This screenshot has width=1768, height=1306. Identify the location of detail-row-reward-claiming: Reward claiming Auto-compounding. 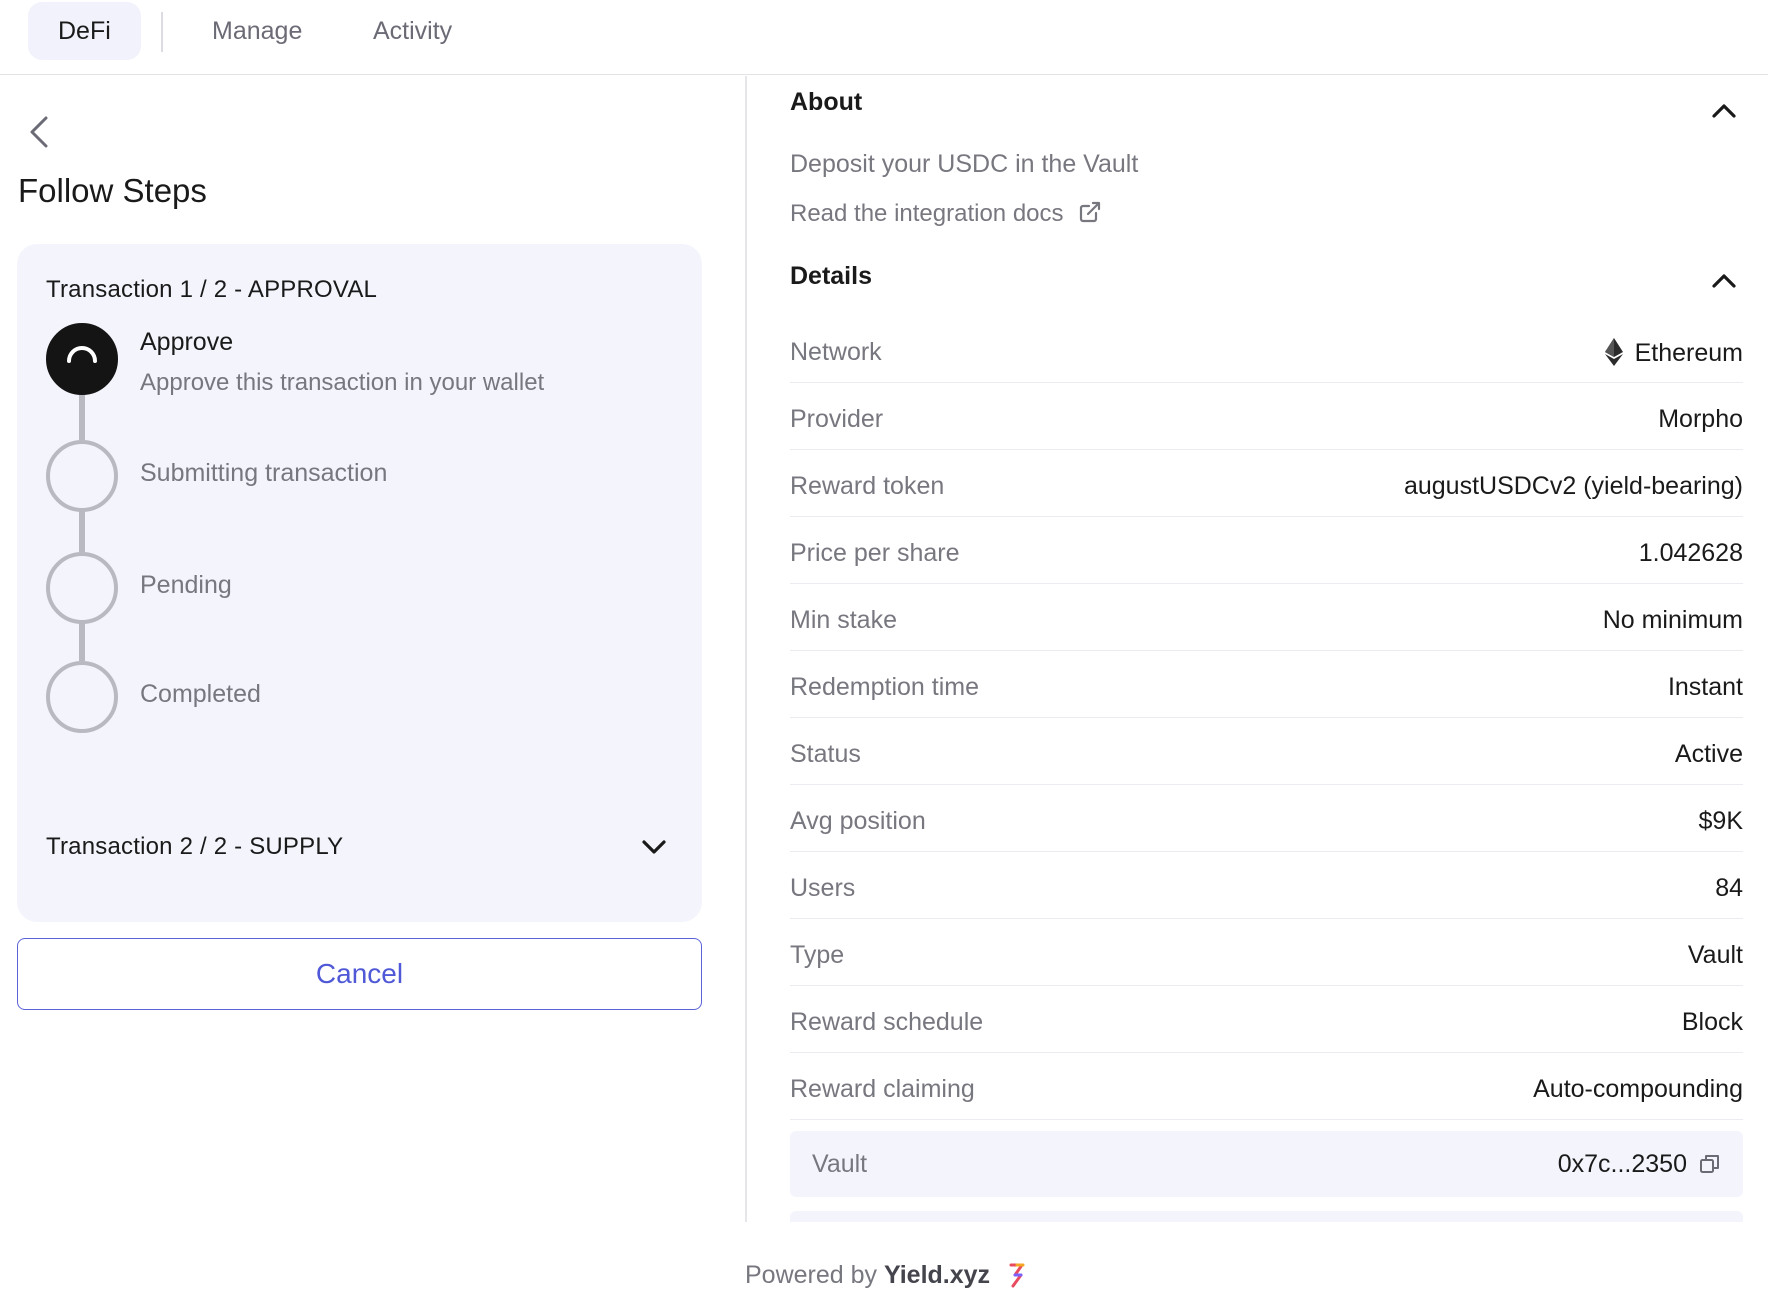
(1266, 1086).